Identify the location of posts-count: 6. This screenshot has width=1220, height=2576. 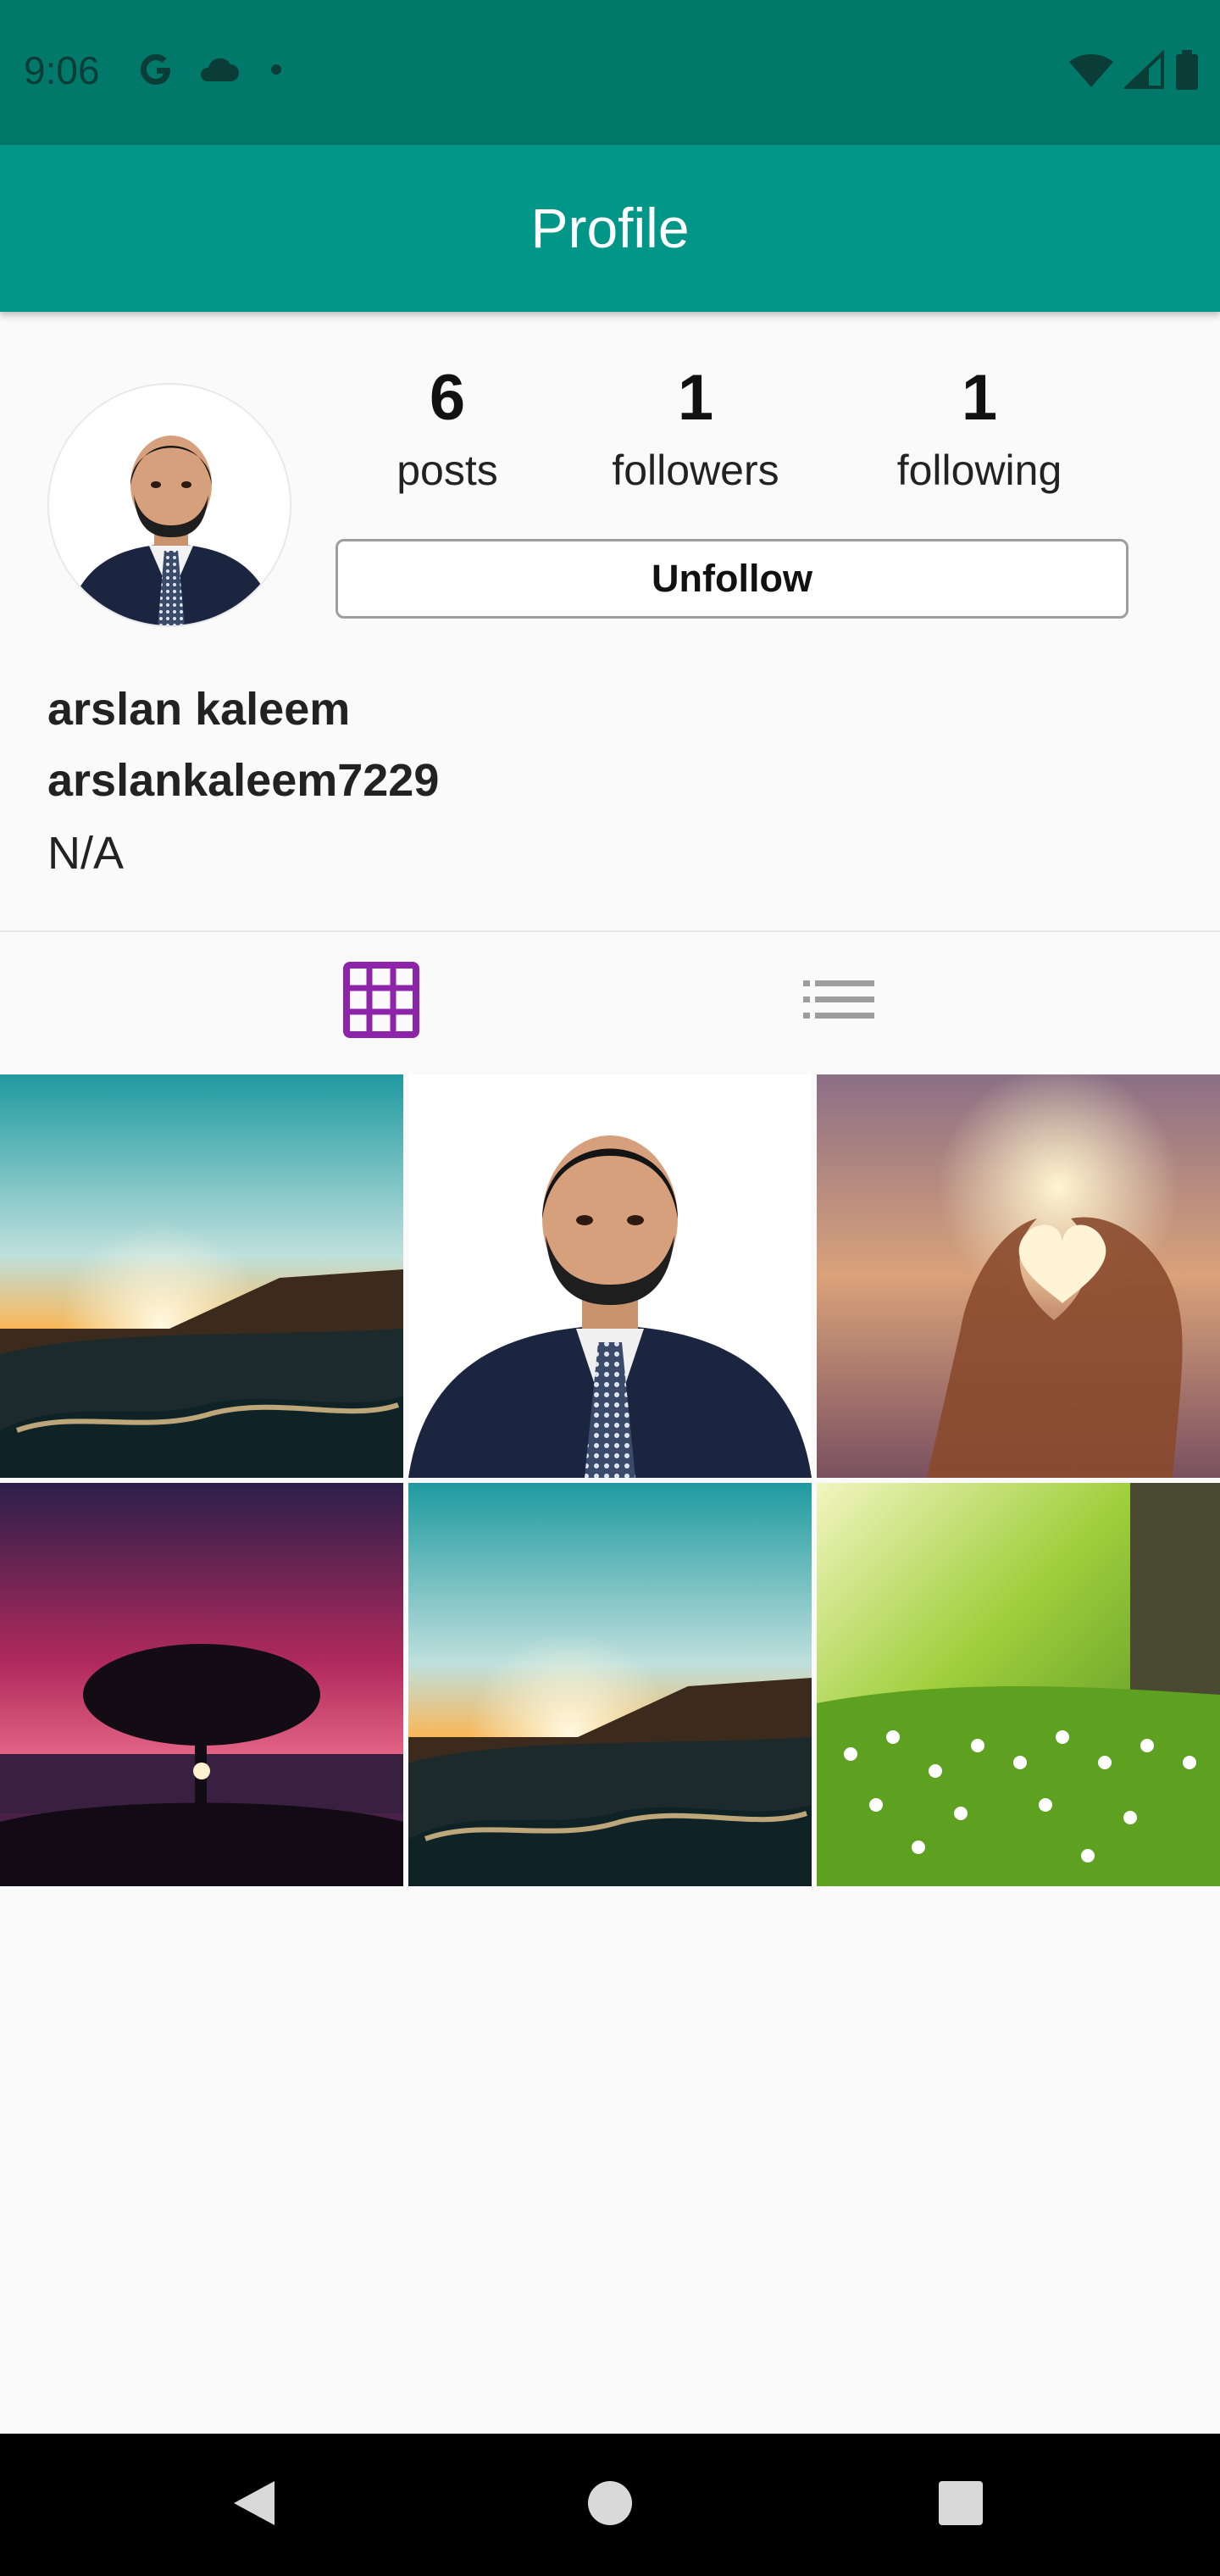
(447, 398).